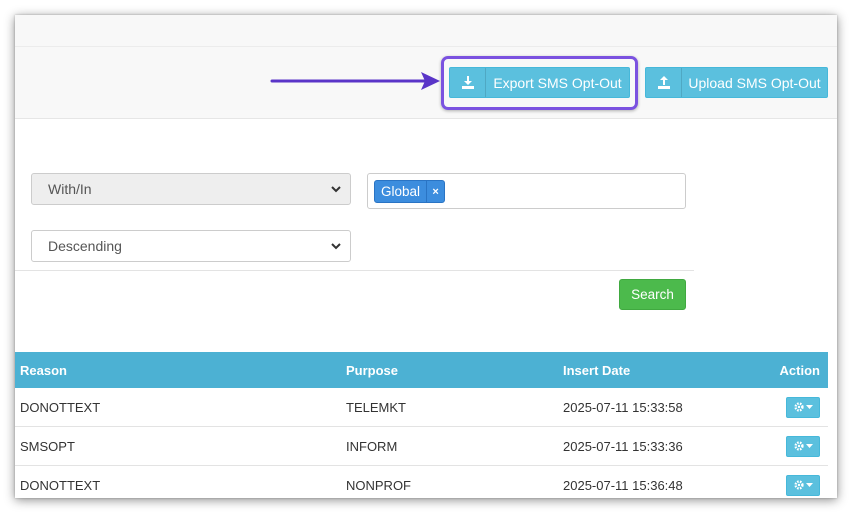  I want to click on header-action: Action, so click(799, 370).